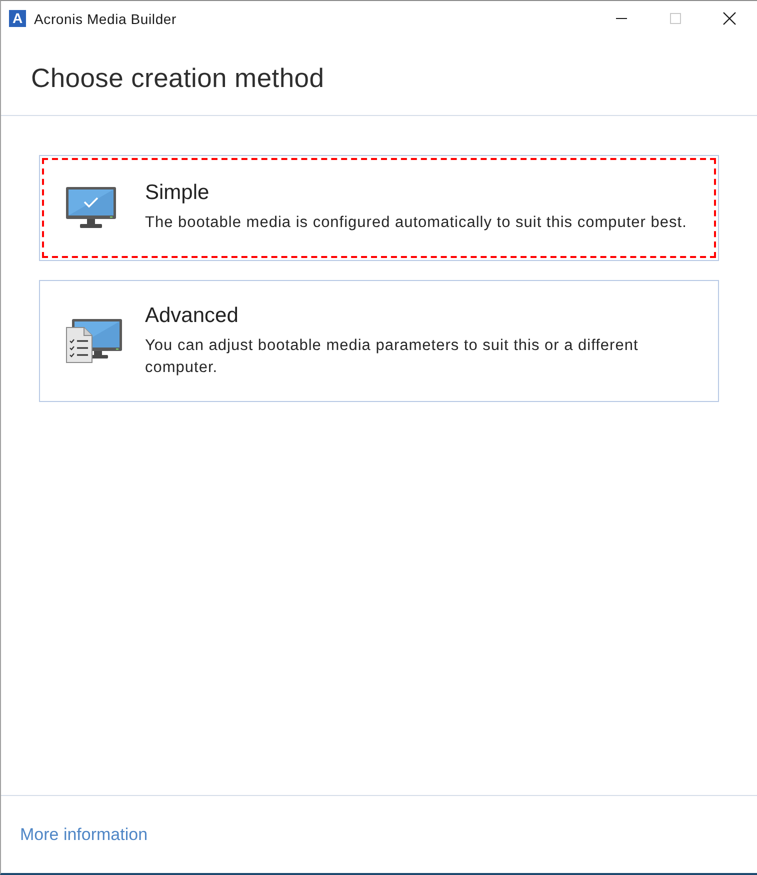 This screenshot has height=875, width=757. Describe the element at coordinates (91, 207) in the screenshot. I see `monitor-check-icon` at that location.